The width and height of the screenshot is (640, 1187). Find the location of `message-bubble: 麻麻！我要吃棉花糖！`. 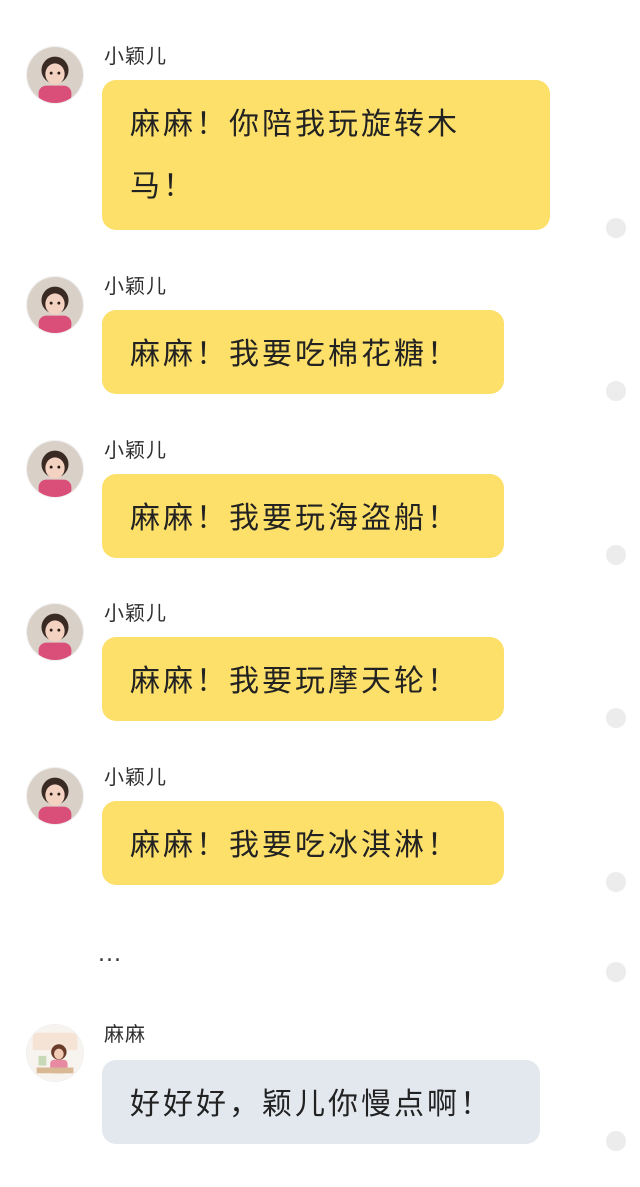

message-bubble: 麻麻！我要吃棉花糖！ is located at coordinates (303, 352).